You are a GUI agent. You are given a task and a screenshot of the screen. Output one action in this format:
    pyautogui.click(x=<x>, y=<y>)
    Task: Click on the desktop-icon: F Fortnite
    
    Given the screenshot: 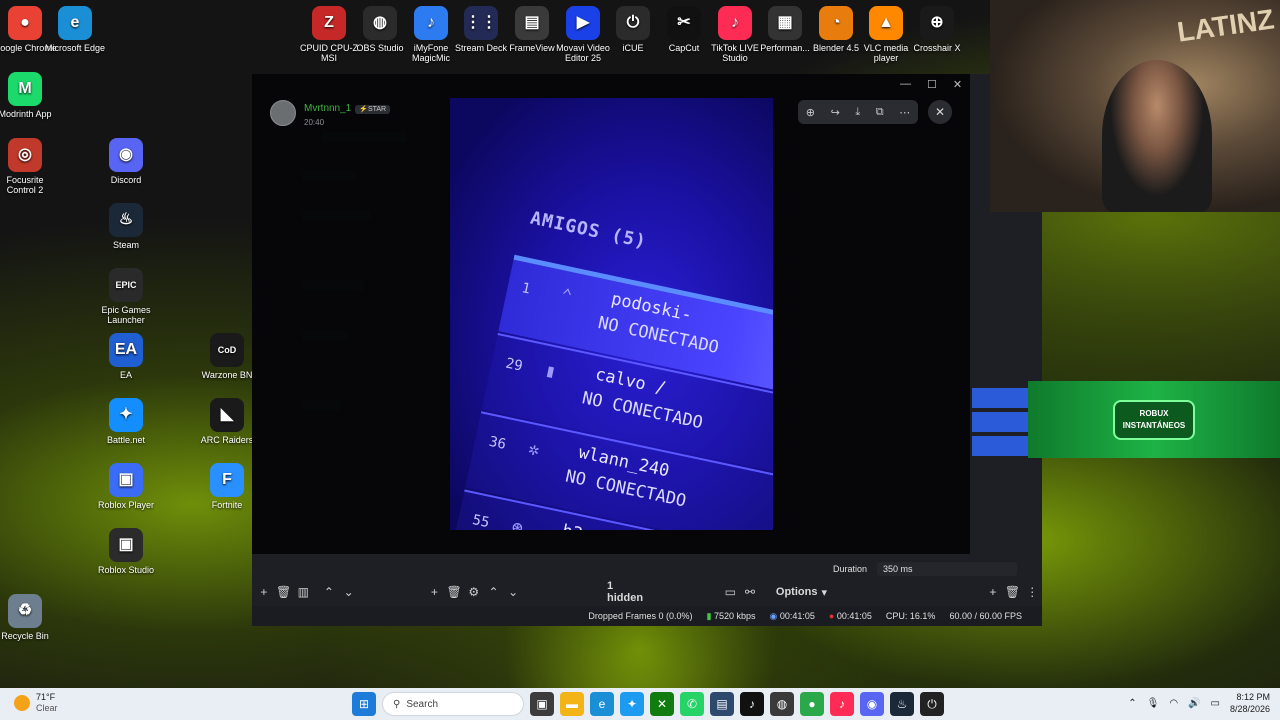 What is the action you would take?
    pyautogui.click(x=227, y=486)
    